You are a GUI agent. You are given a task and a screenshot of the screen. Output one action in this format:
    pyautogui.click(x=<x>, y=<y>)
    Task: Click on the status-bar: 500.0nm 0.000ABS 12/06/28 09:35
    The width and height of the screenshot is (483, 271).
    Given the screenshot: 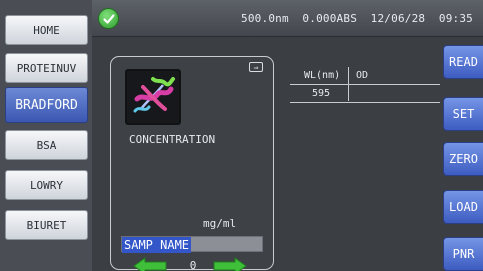 What is the action you would take?
    pyautogui.click(x=287, y=18)
    